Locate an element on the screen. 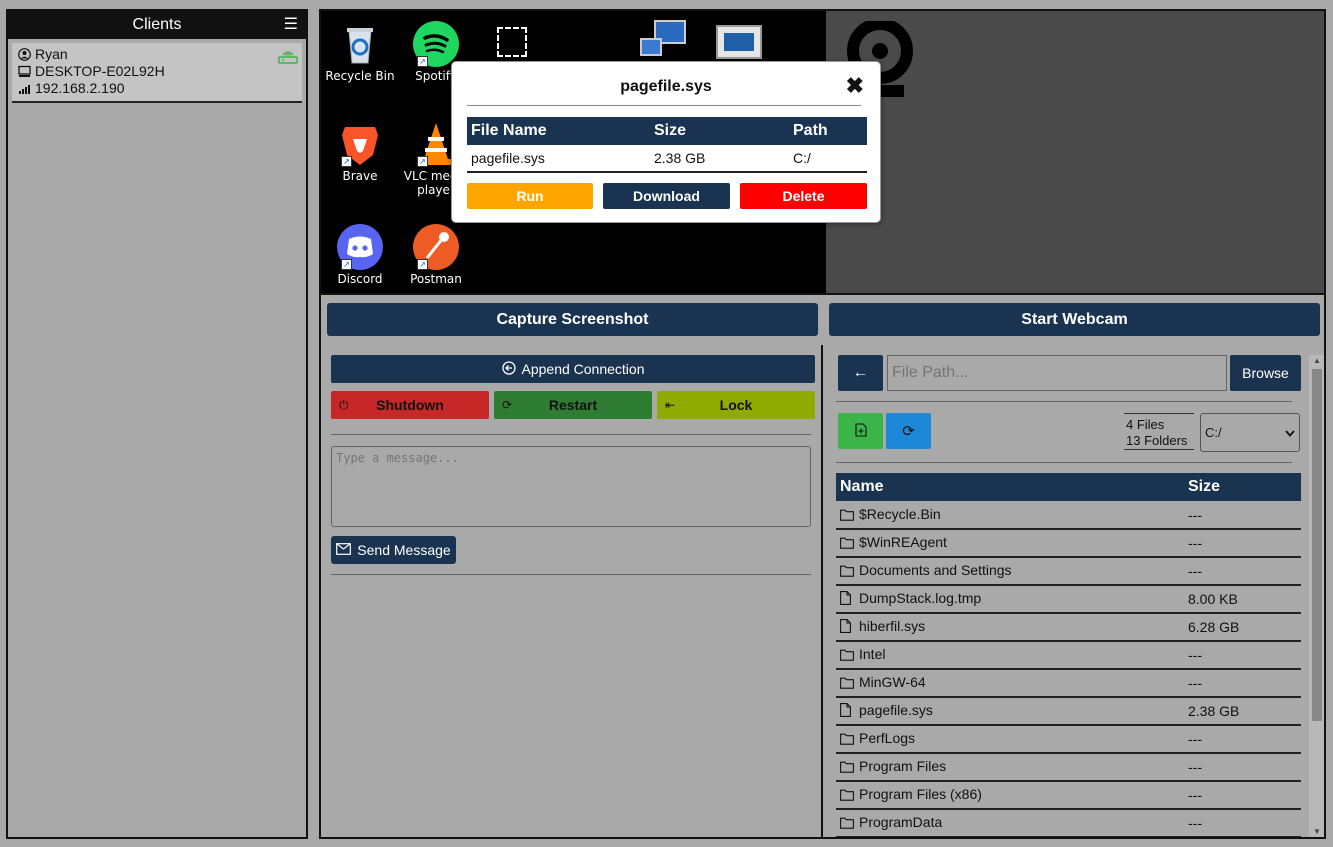  postman-icon: ↗ is located at coordinates (436, 247).